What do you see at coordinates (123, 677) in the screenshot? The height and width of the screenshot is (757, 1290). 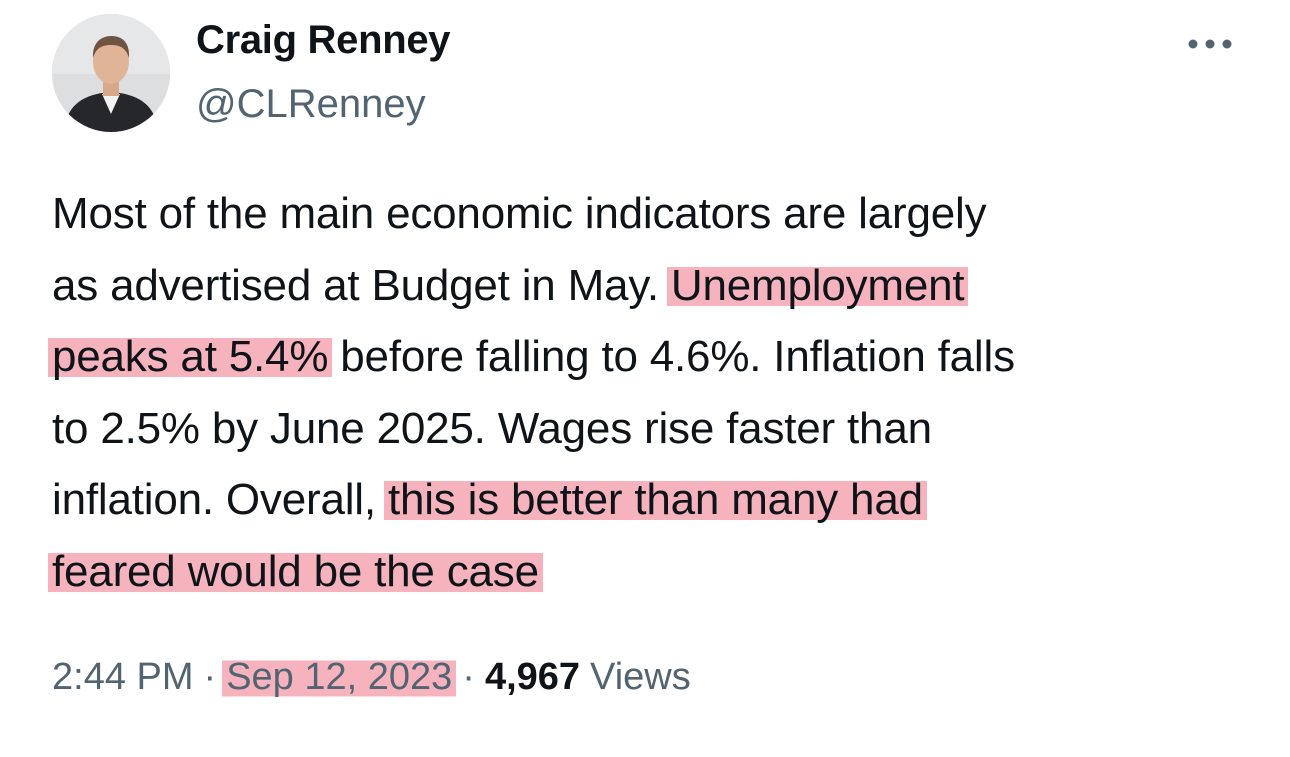 I see `tweet-time: 2:44 PM` at bounding box center [123, 677].